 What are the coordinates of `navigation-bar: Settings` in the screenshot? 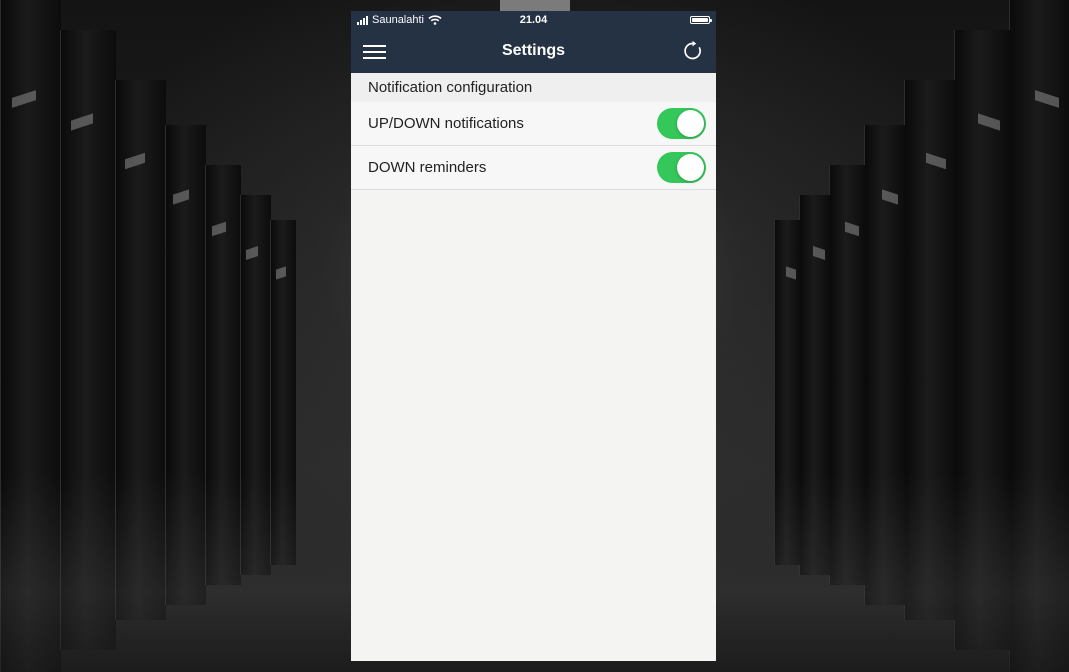 It's located at (533, 51).